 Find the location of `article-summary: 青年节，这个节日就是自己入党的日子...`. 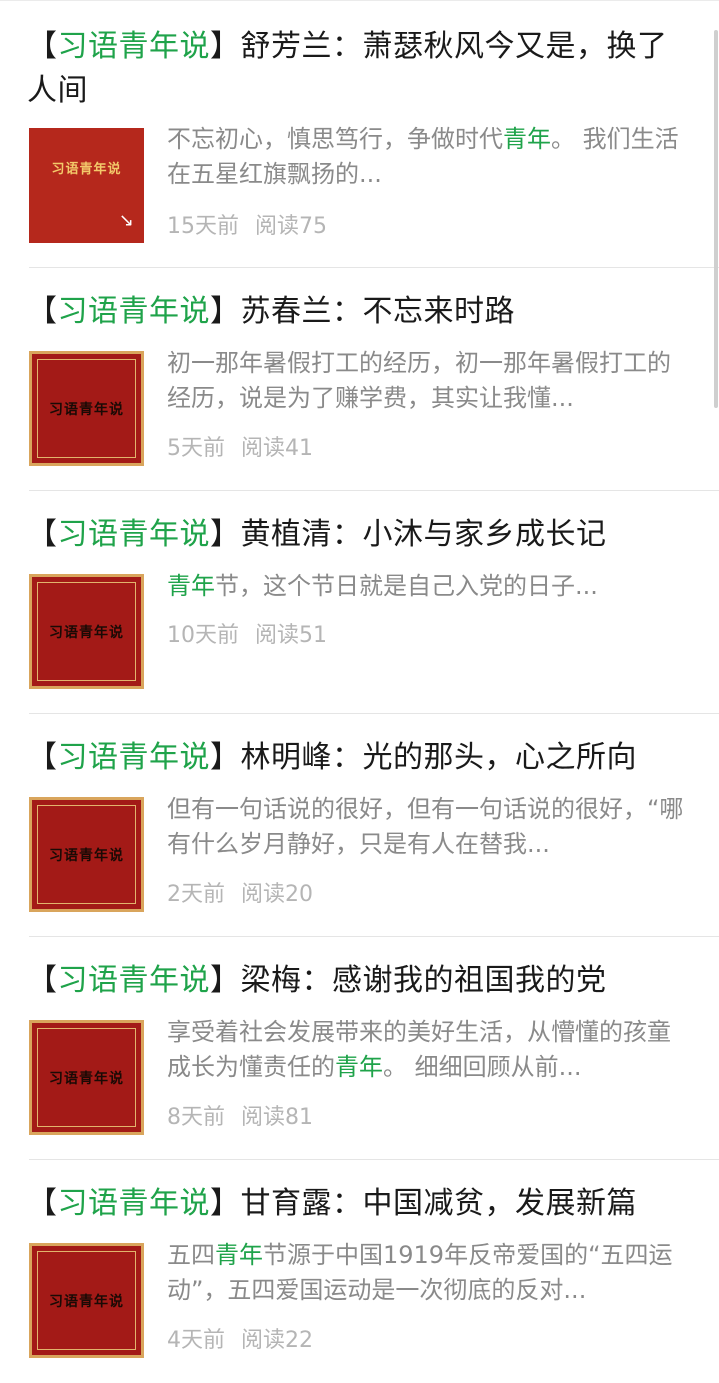

article-summary: 青年节，这个节日就是自己入党的日子... is located at coordinates (382, 586).